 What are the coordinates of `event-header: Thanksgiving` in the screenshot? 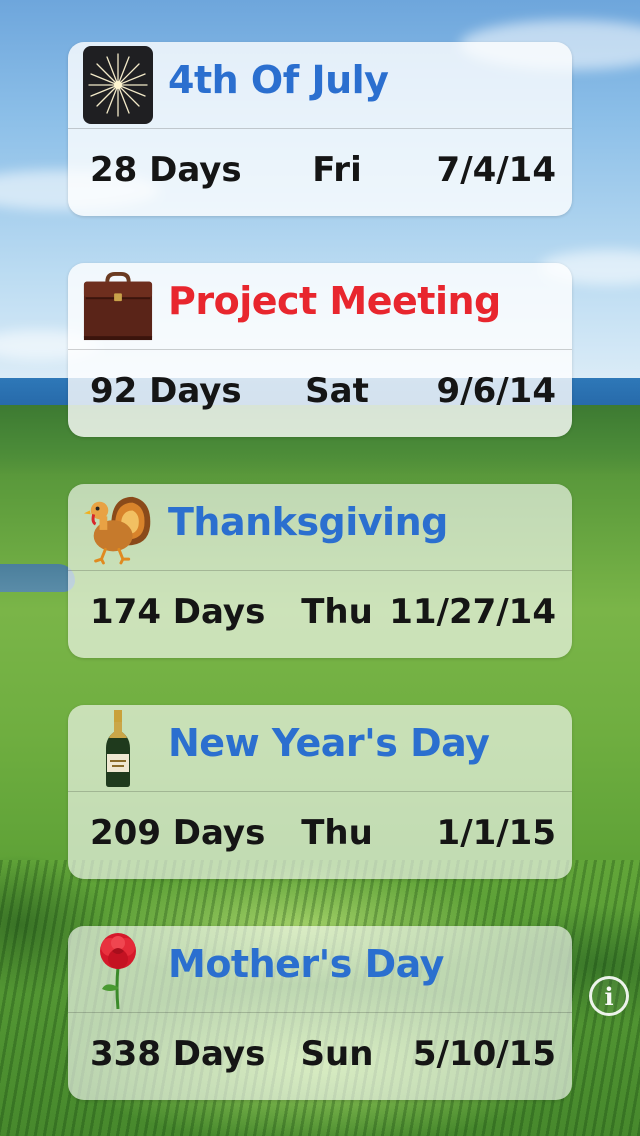 It's located at (320, 527).